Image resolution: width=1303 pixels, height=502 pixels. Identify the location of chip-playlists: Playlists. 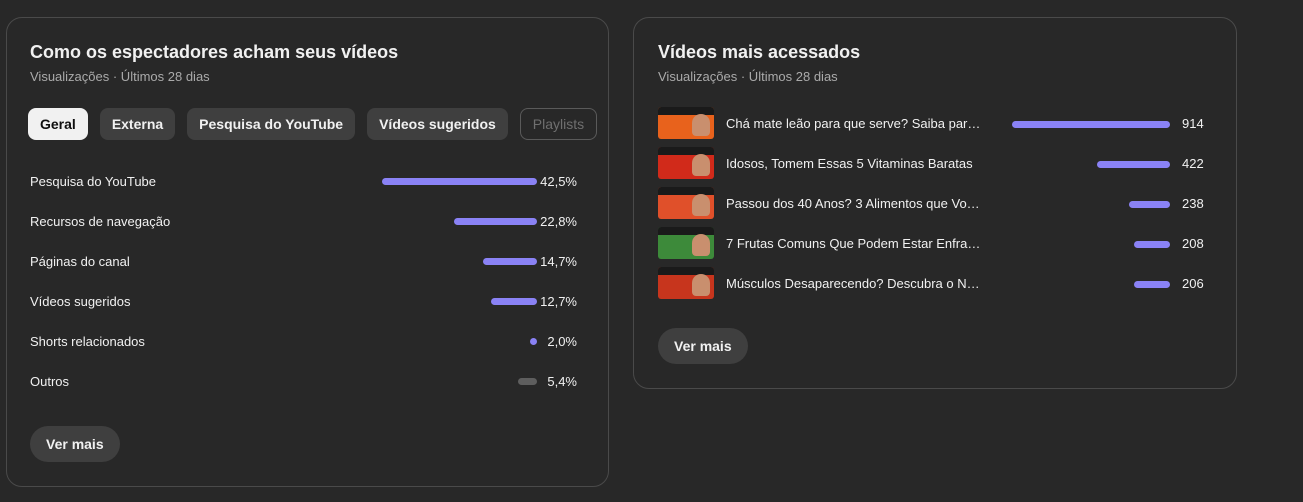
(558, 124).